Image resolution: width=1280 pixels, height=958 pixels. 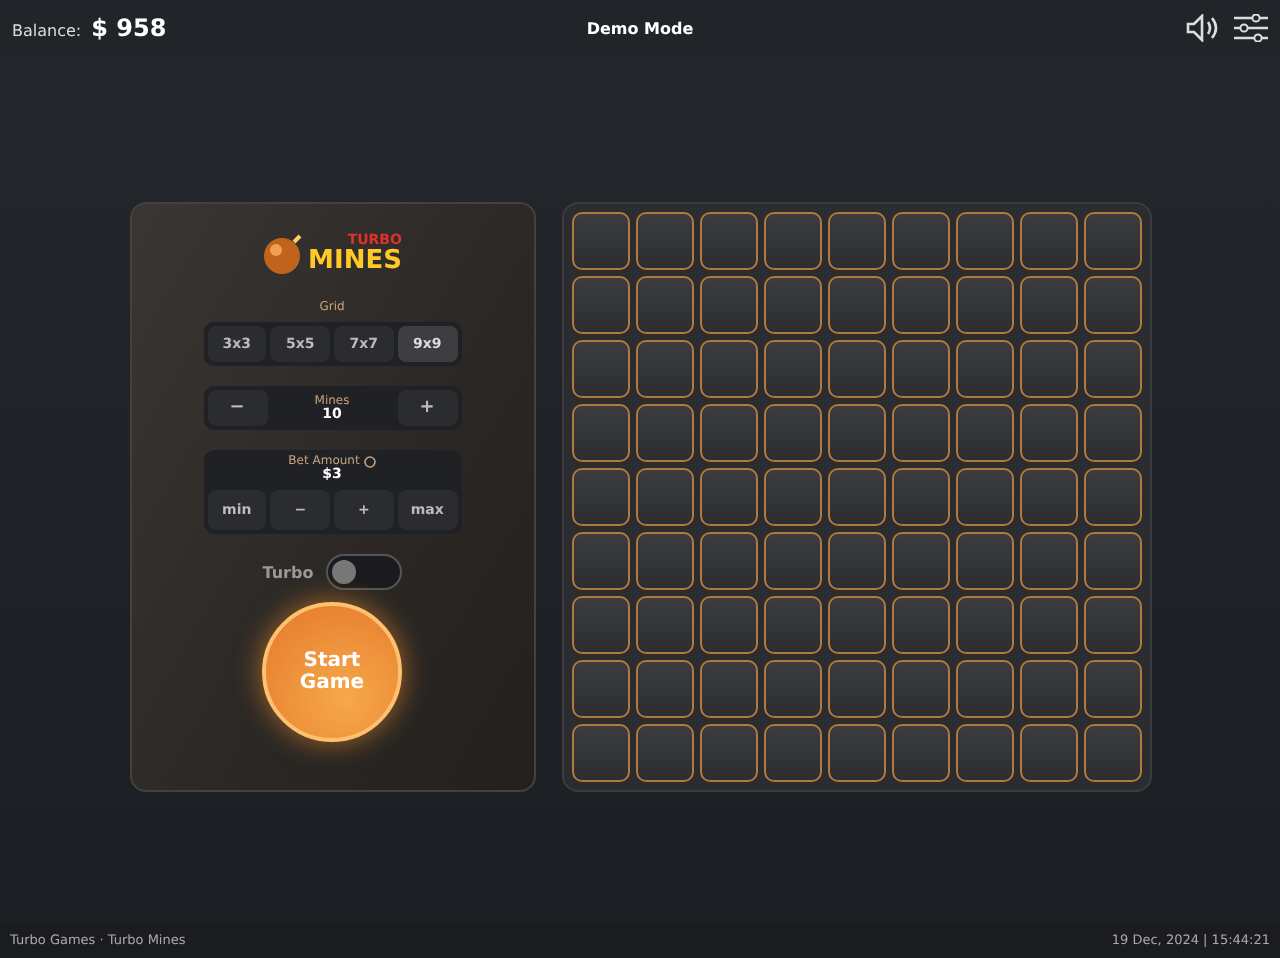 I want to click on info-icon, so click(x=369, y=462).